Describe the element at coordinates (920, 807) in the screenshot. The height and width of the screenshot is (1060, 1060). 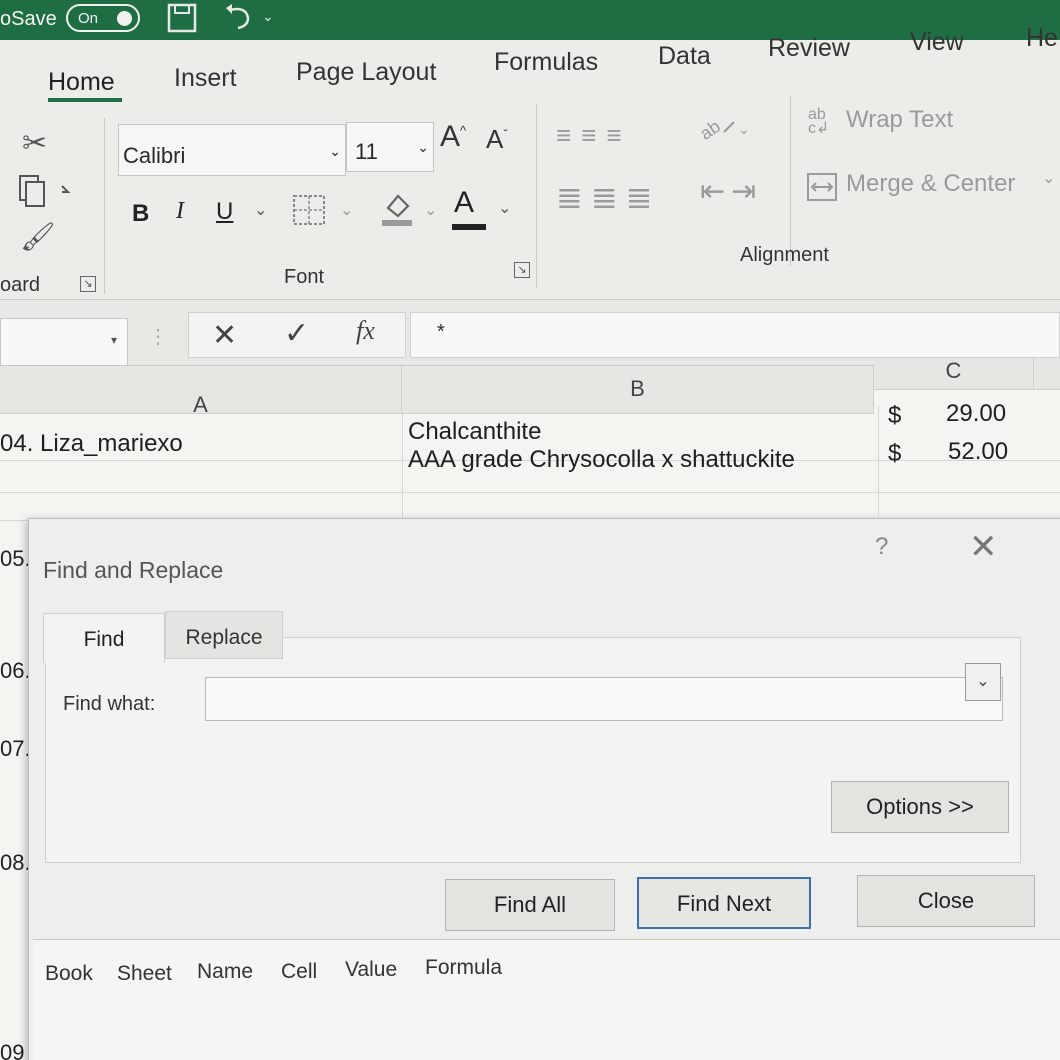
I see `options-button: Options >>` at that location.